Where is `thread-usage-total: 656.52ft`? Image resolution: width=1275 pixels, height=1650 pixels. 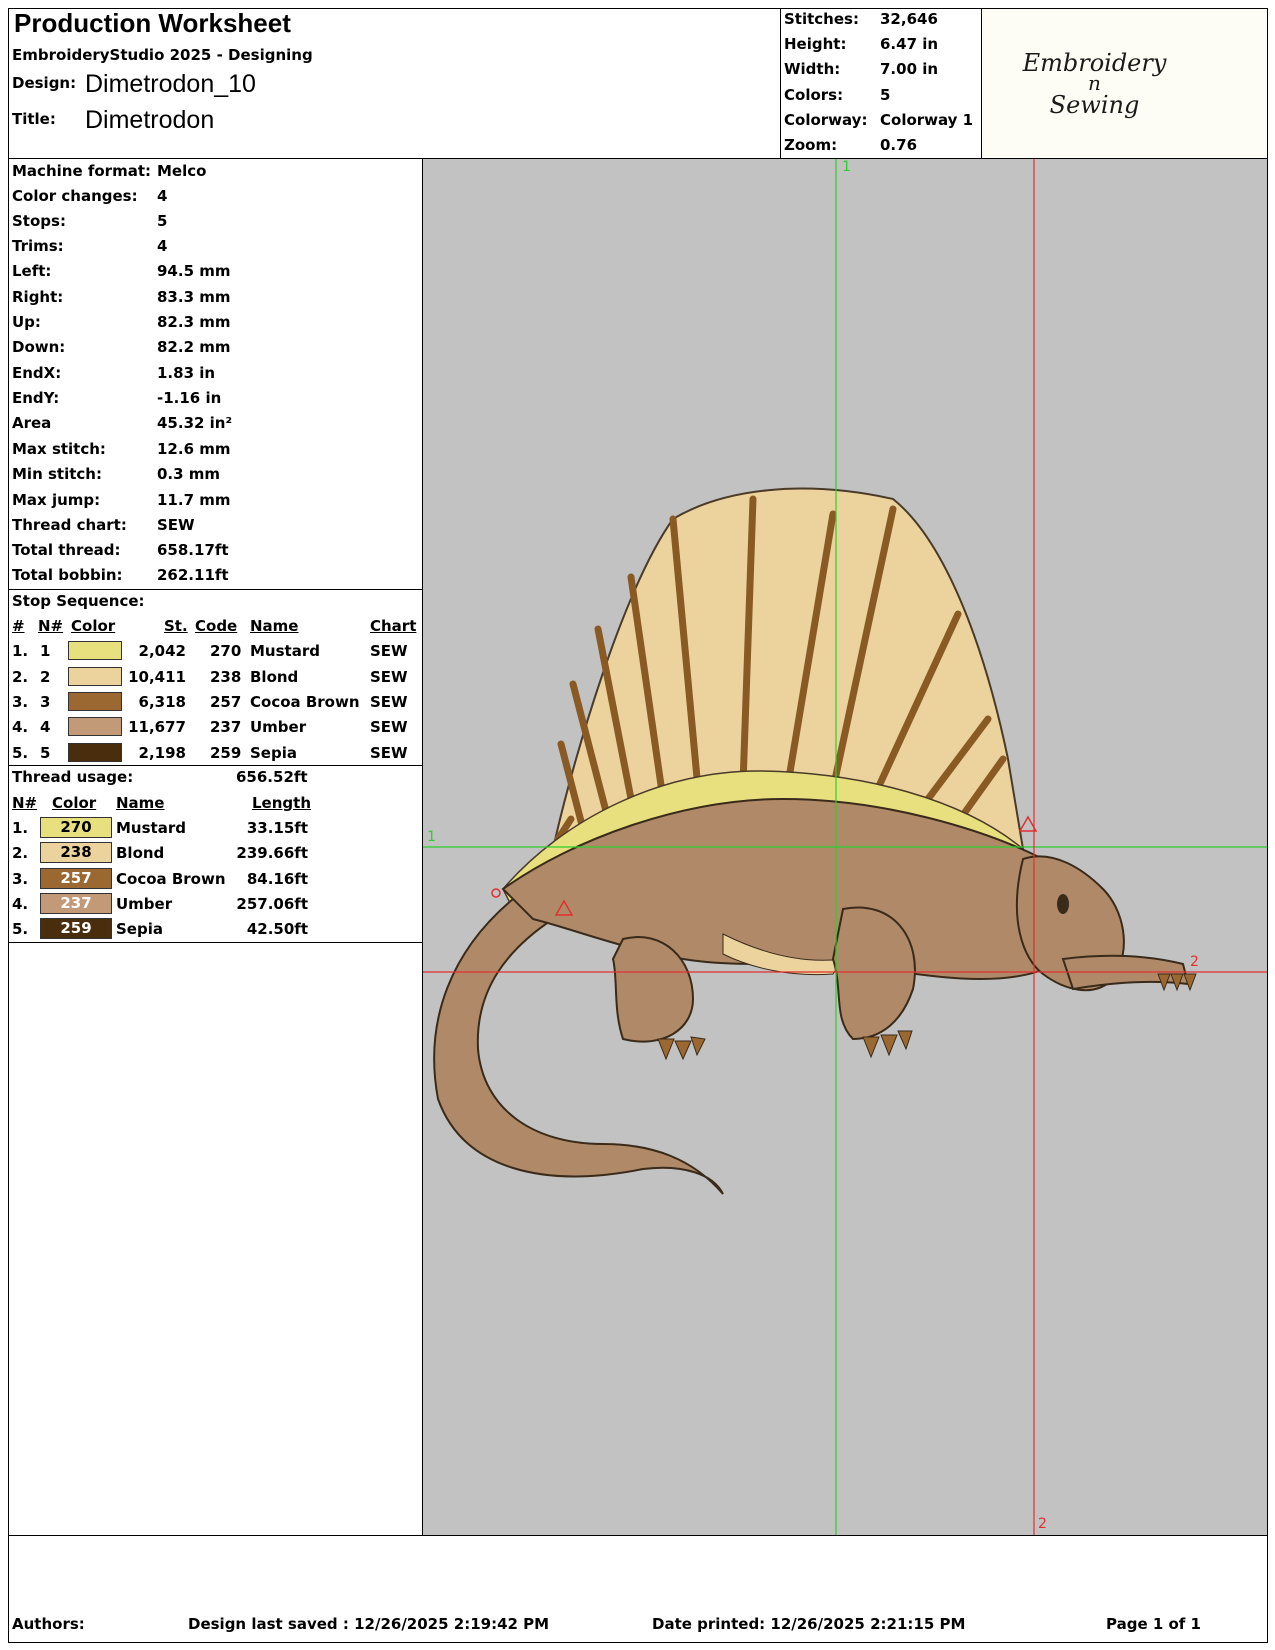 thread-usage-total: 656.52ft is located at coordinates (272, 777).